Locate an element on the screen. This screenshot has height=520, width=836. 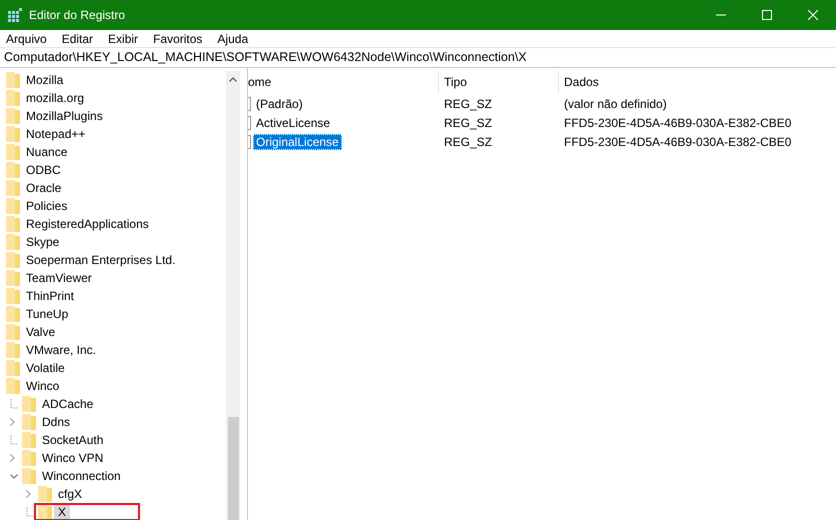
tree-item: Oracle is located at coordinates (44, 188).